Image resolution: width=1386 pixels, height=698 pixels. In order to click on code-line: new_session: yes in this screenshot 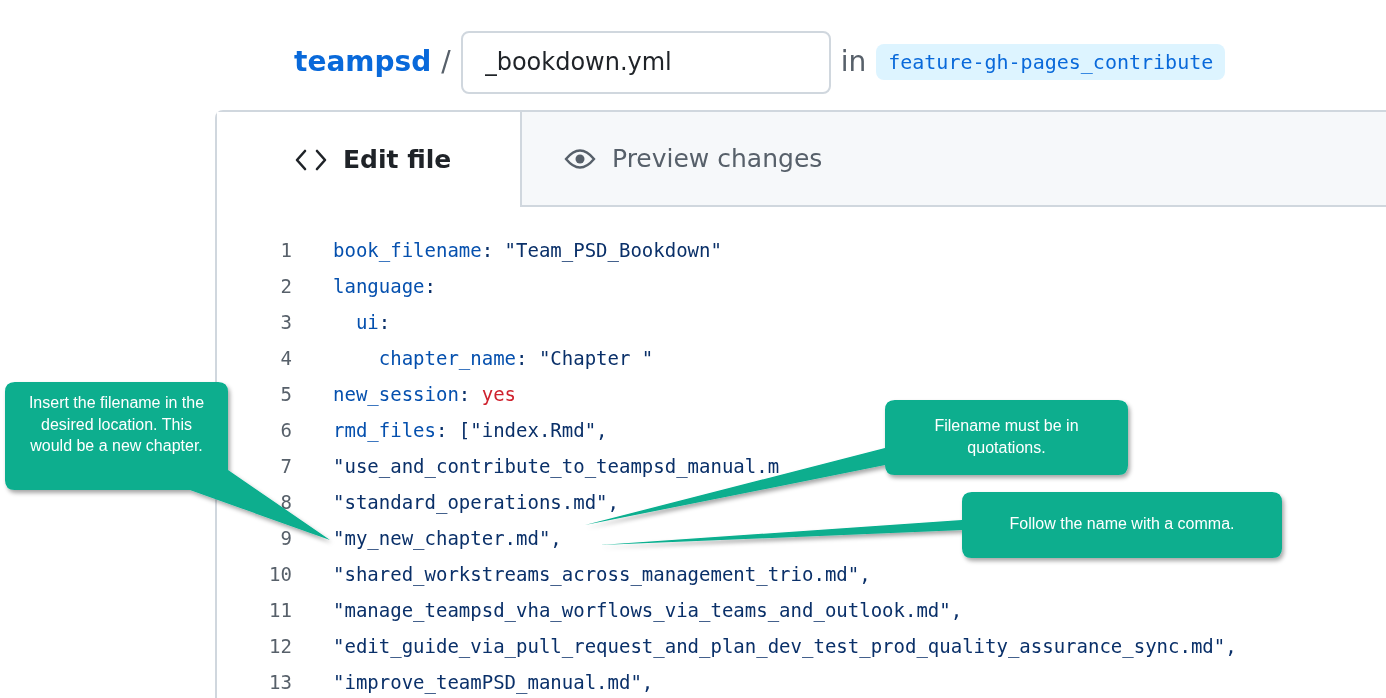, I will do `click(425, 394)`.